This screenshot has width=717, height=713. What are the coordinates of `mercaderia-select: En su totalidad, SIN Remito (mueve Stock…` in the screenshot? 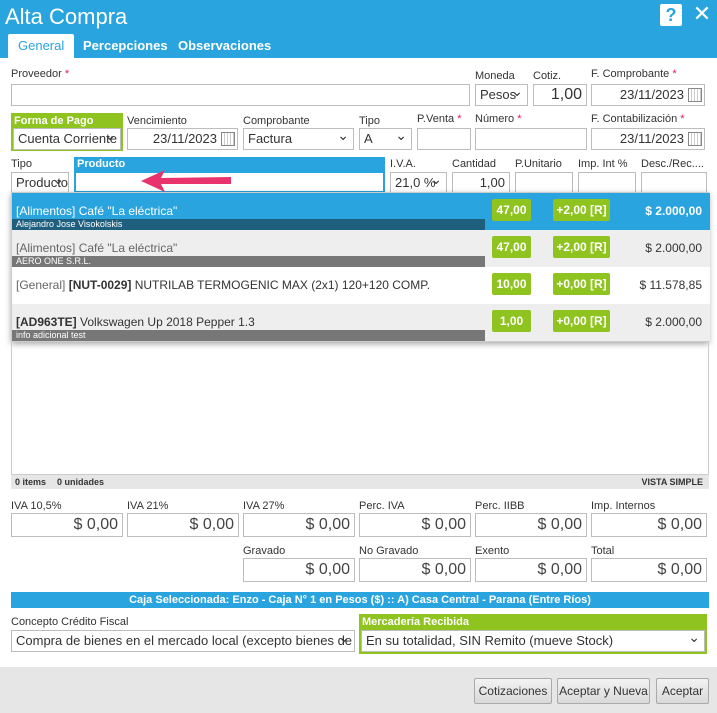 It's located at (533, 641).